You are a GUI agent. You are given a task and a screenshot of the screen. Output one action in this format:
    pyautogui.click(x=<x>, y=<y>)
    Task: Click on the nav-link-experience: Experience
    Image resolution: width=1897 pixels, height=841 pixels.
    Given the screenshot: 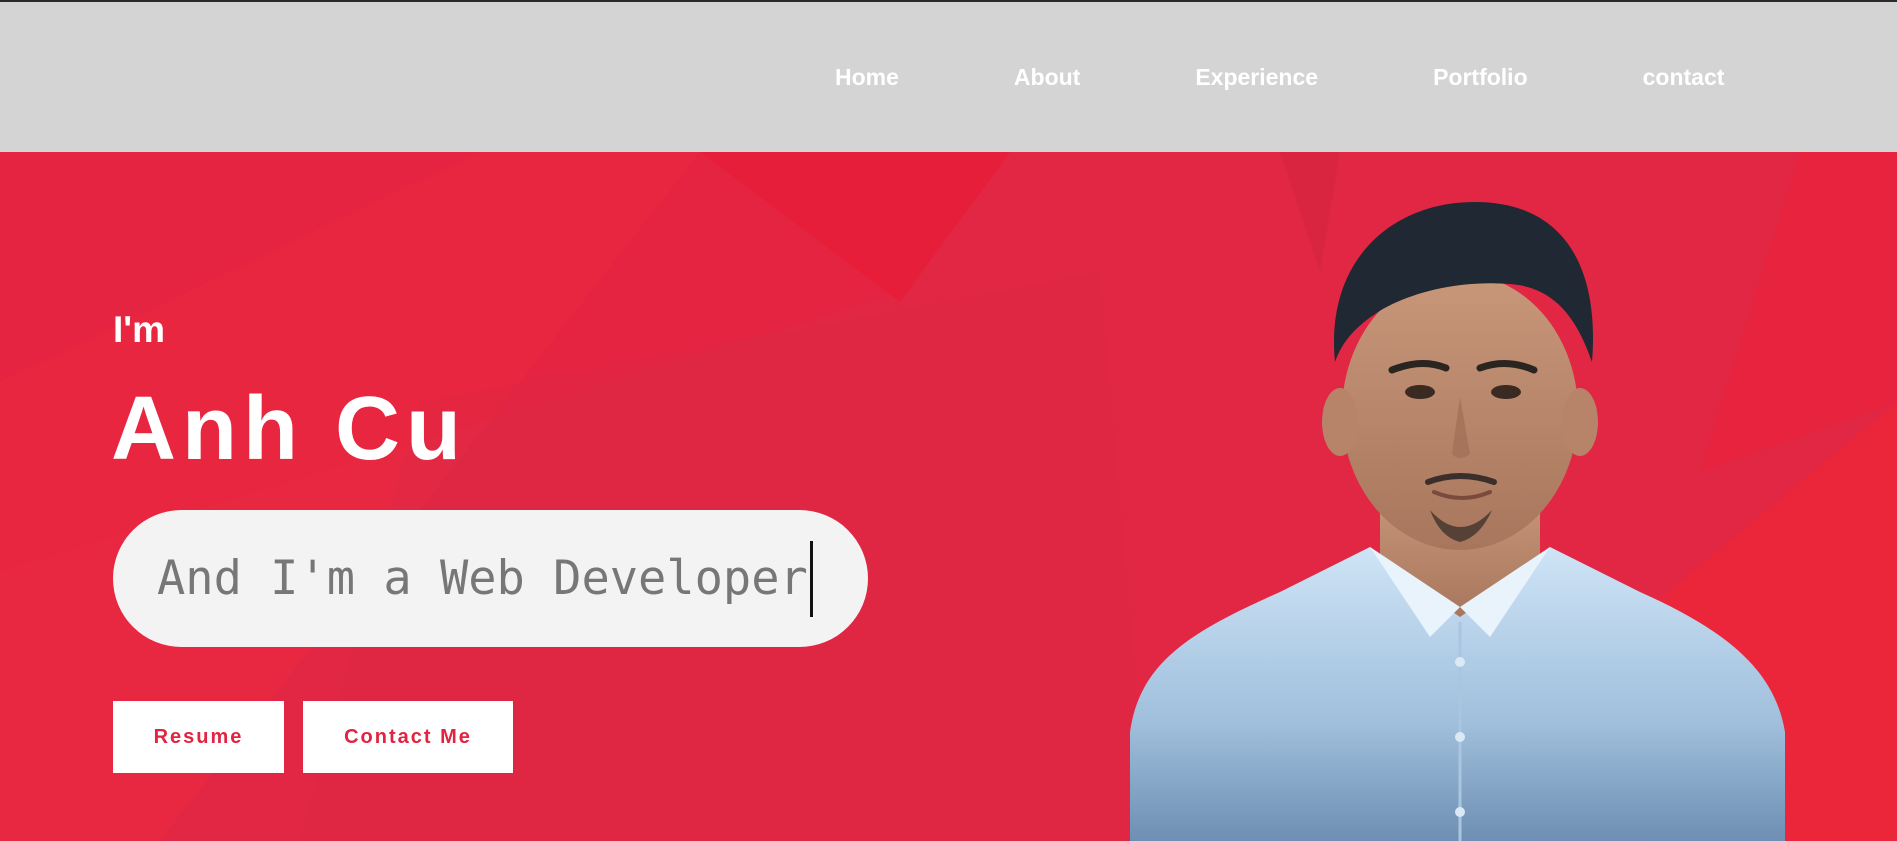 What is the action you would take?
    pyautogui.click(x=1256, y=77)
    